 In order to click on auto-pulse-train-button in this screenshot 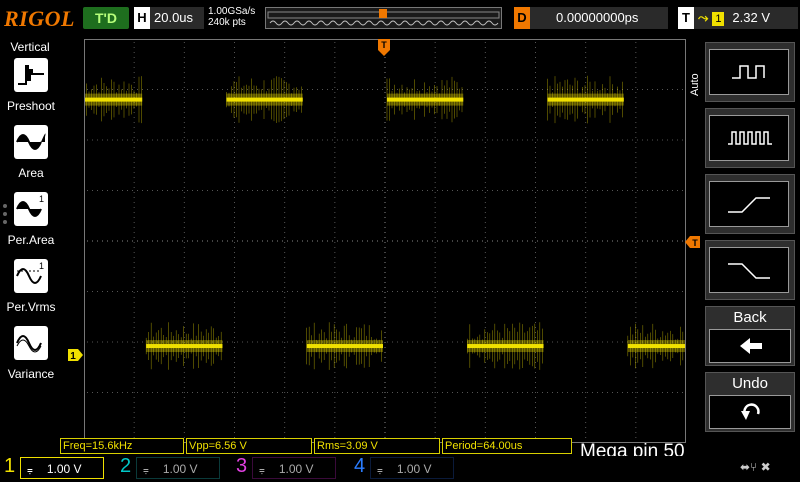, I will do `click(750, 138)`.